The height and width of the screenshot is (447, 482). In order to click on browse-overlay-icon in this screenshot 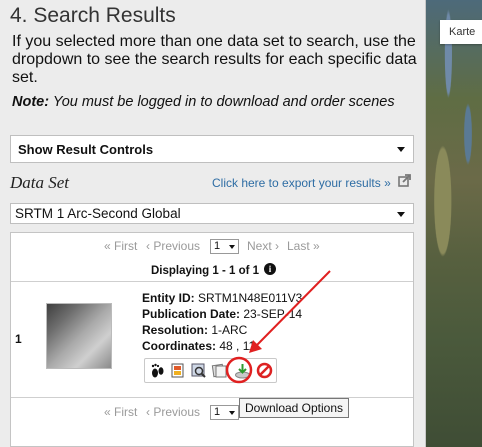, I will do `click(198, 370)`.